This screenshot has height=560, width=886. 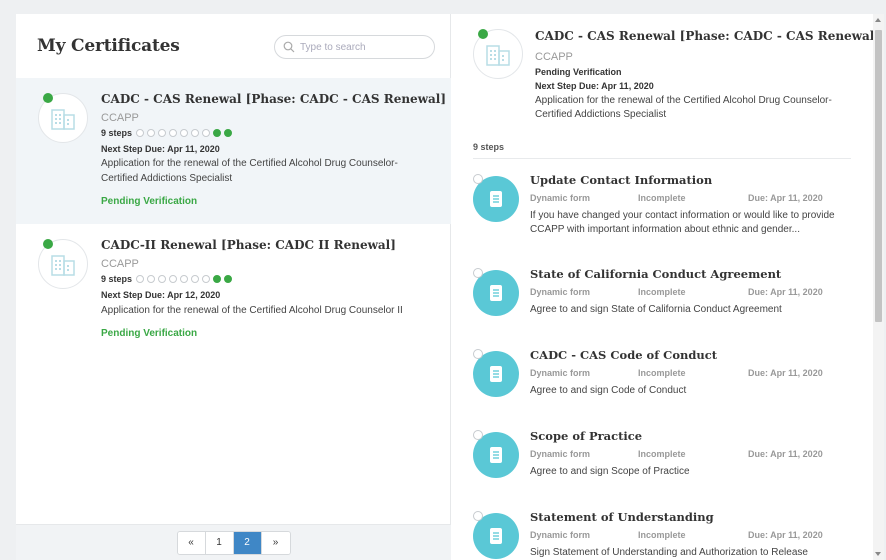 I want to click on next-step-due: Next Step Due: Apr 11, 2020, so click(x=160, y=149).